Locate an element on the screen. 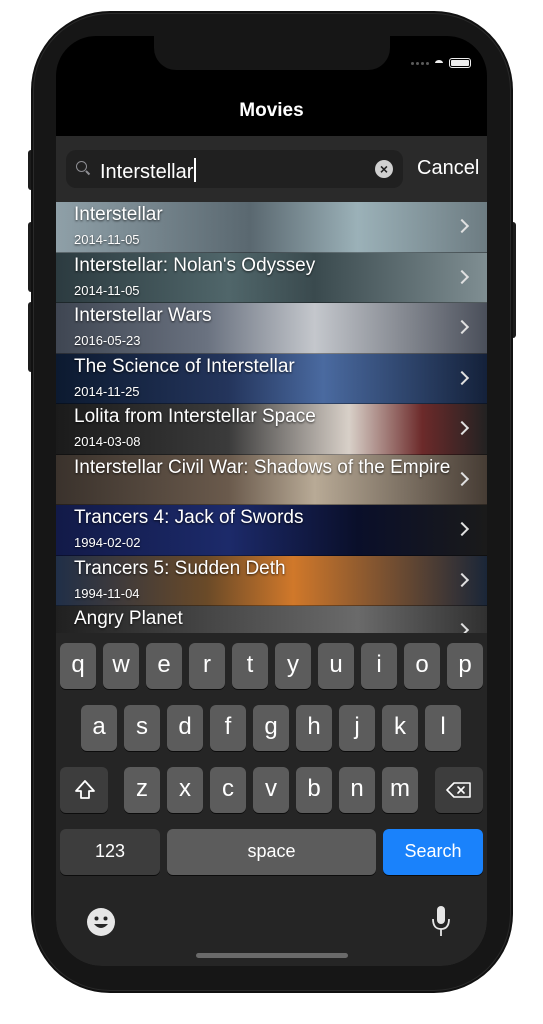  search-query: Interstellar is located at coordinates (147, 172).